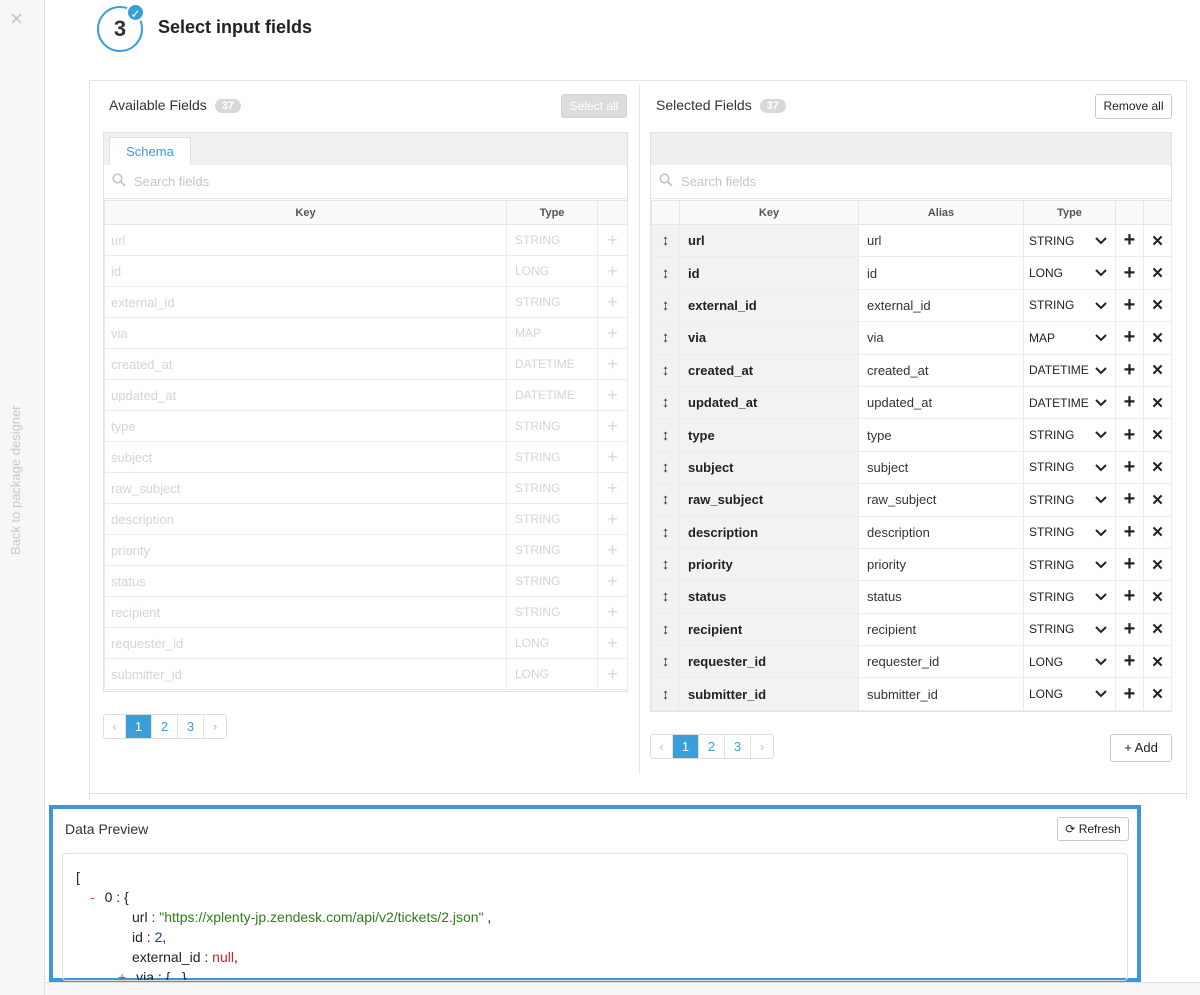  I want to click on add-field-button: + Add, so click(1141, 748).